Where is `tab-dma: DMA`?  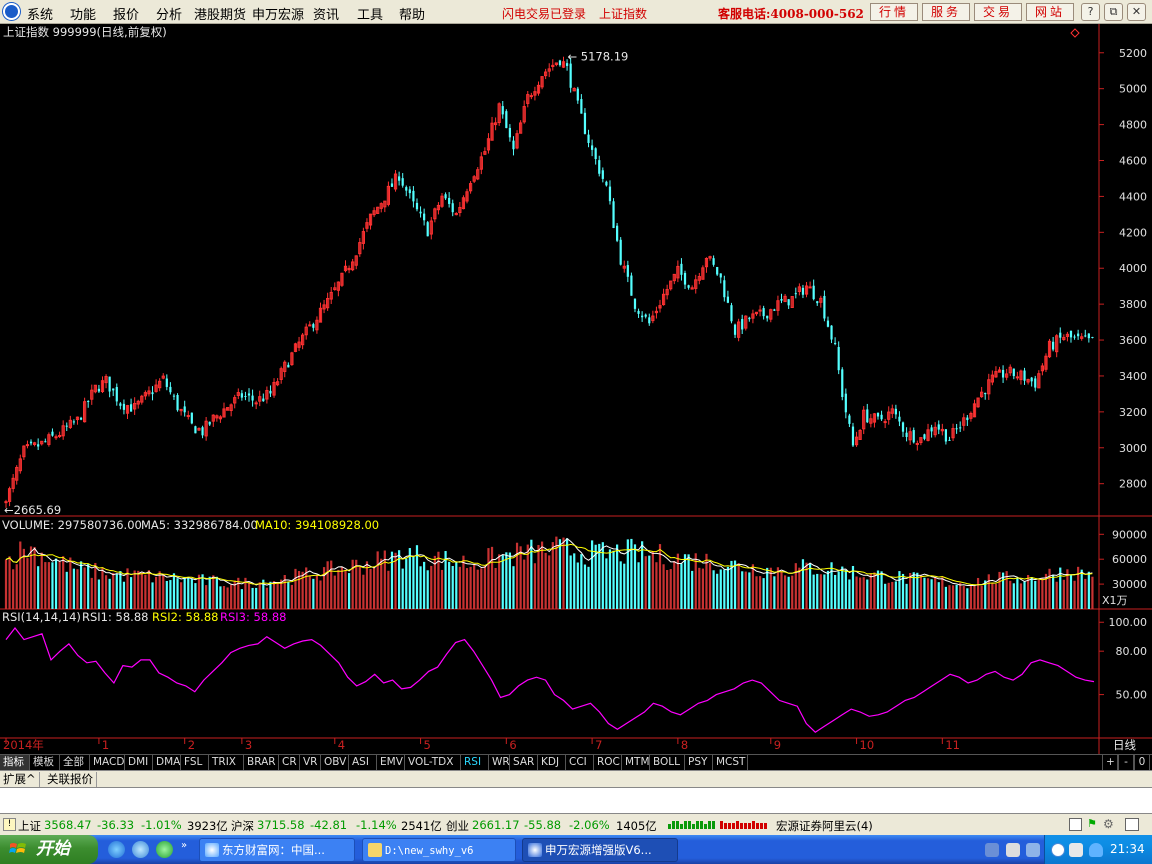 tab-dma: DMA is located at coordinates (167, 763).